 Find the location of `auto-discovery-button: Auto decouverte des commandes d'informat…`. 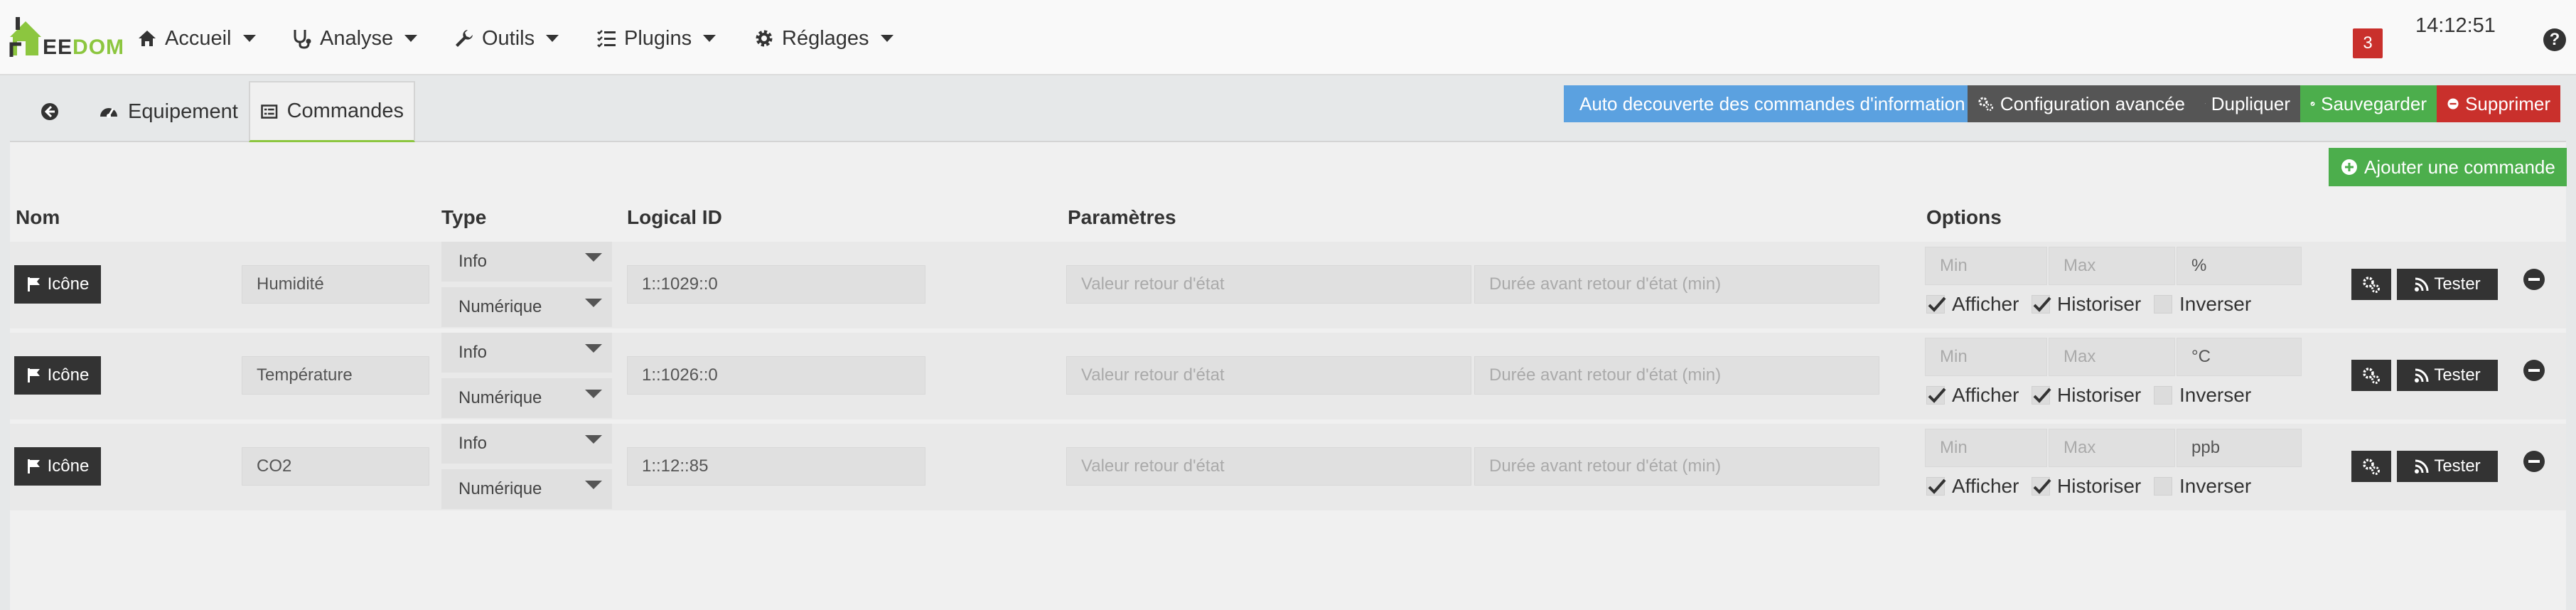

auto-discovery-button: Auto decouverte des commandes d'informat… is located at coordinates (1766, 104).